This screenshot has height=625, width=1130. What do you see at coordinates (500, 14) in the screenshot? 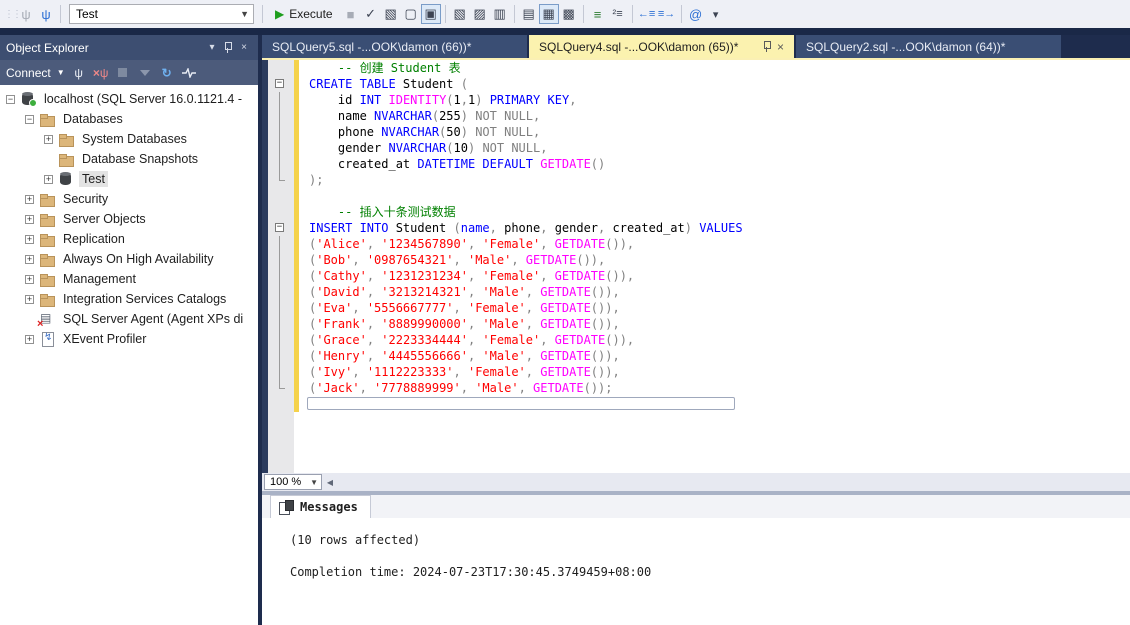
I see `client-statistics-icon: ▥` at bounding box center [500, 14].